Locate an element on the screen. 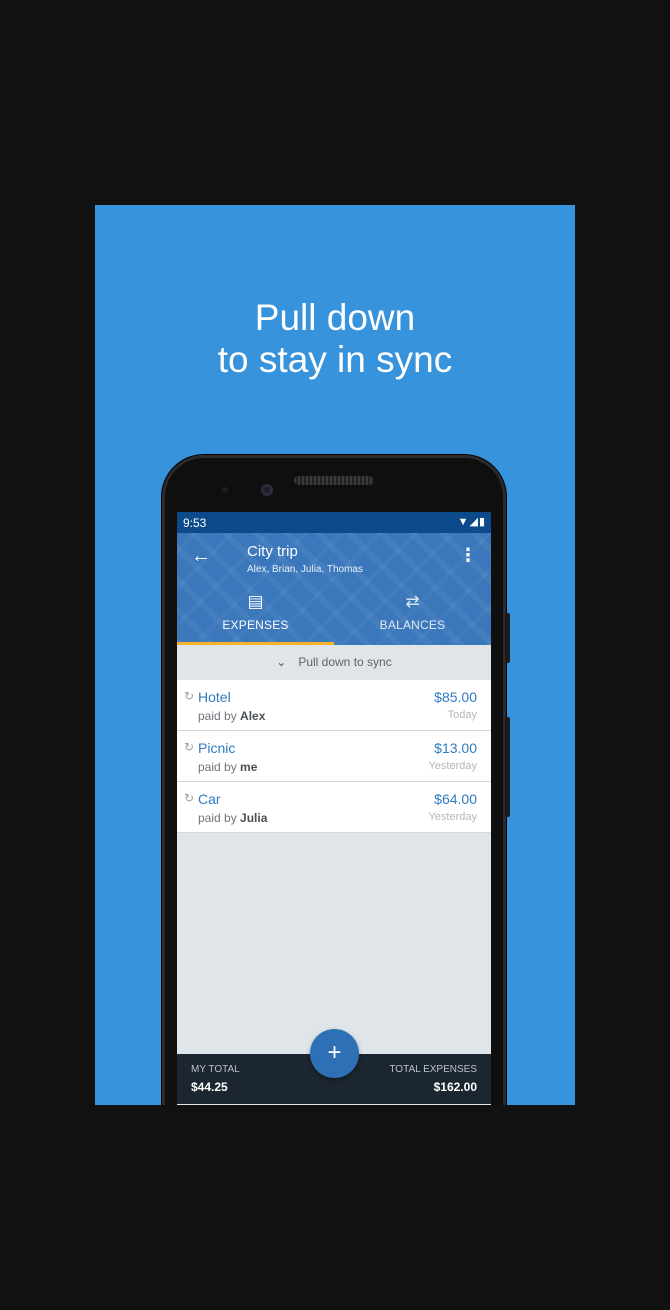 This screenshot has height=1310, width=670. expense-payer: paid by Alex is located at coordinates (232, 716).